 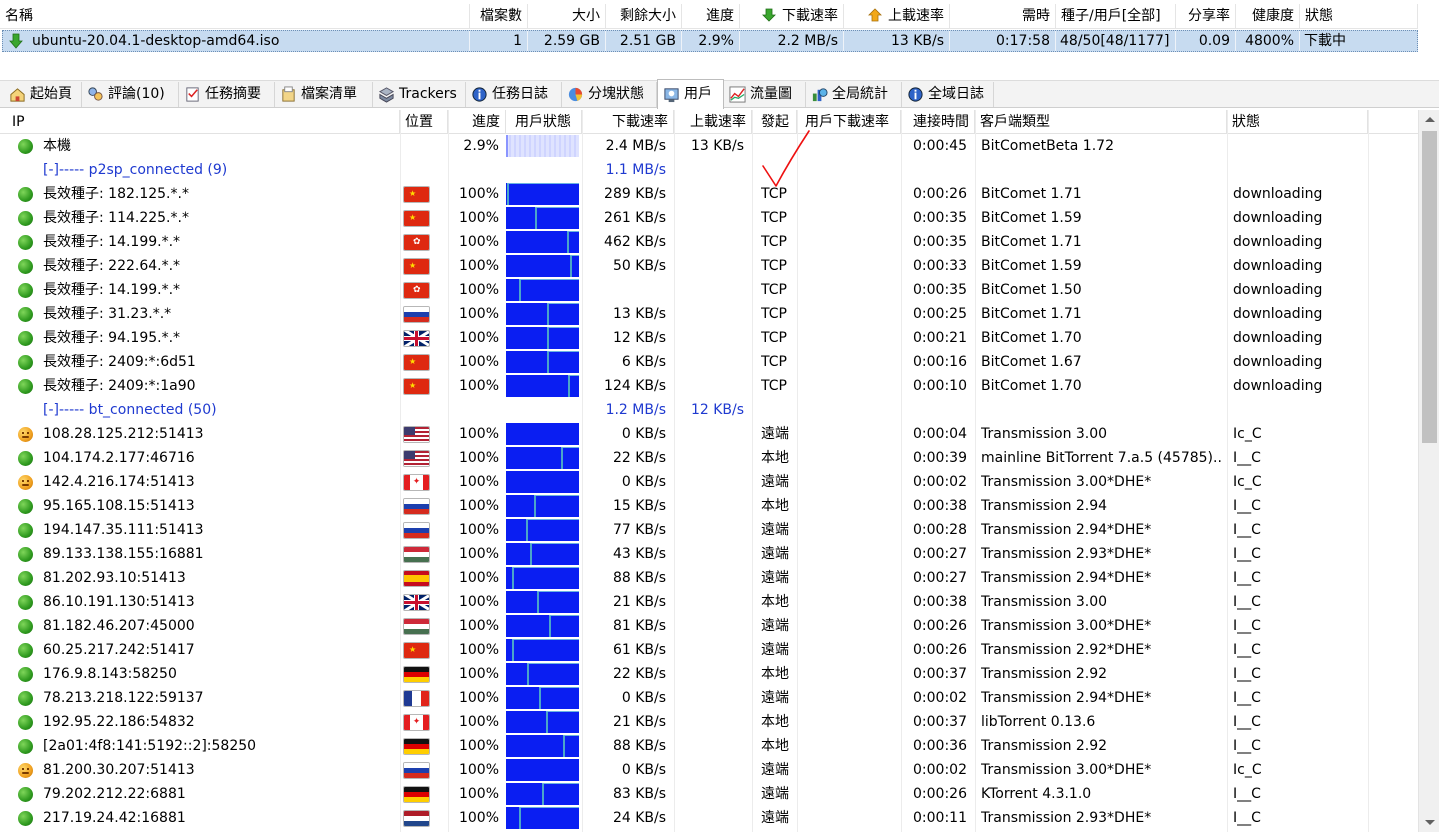 I want to click on col-progress-header: 進度, so click(x=711, y=16).